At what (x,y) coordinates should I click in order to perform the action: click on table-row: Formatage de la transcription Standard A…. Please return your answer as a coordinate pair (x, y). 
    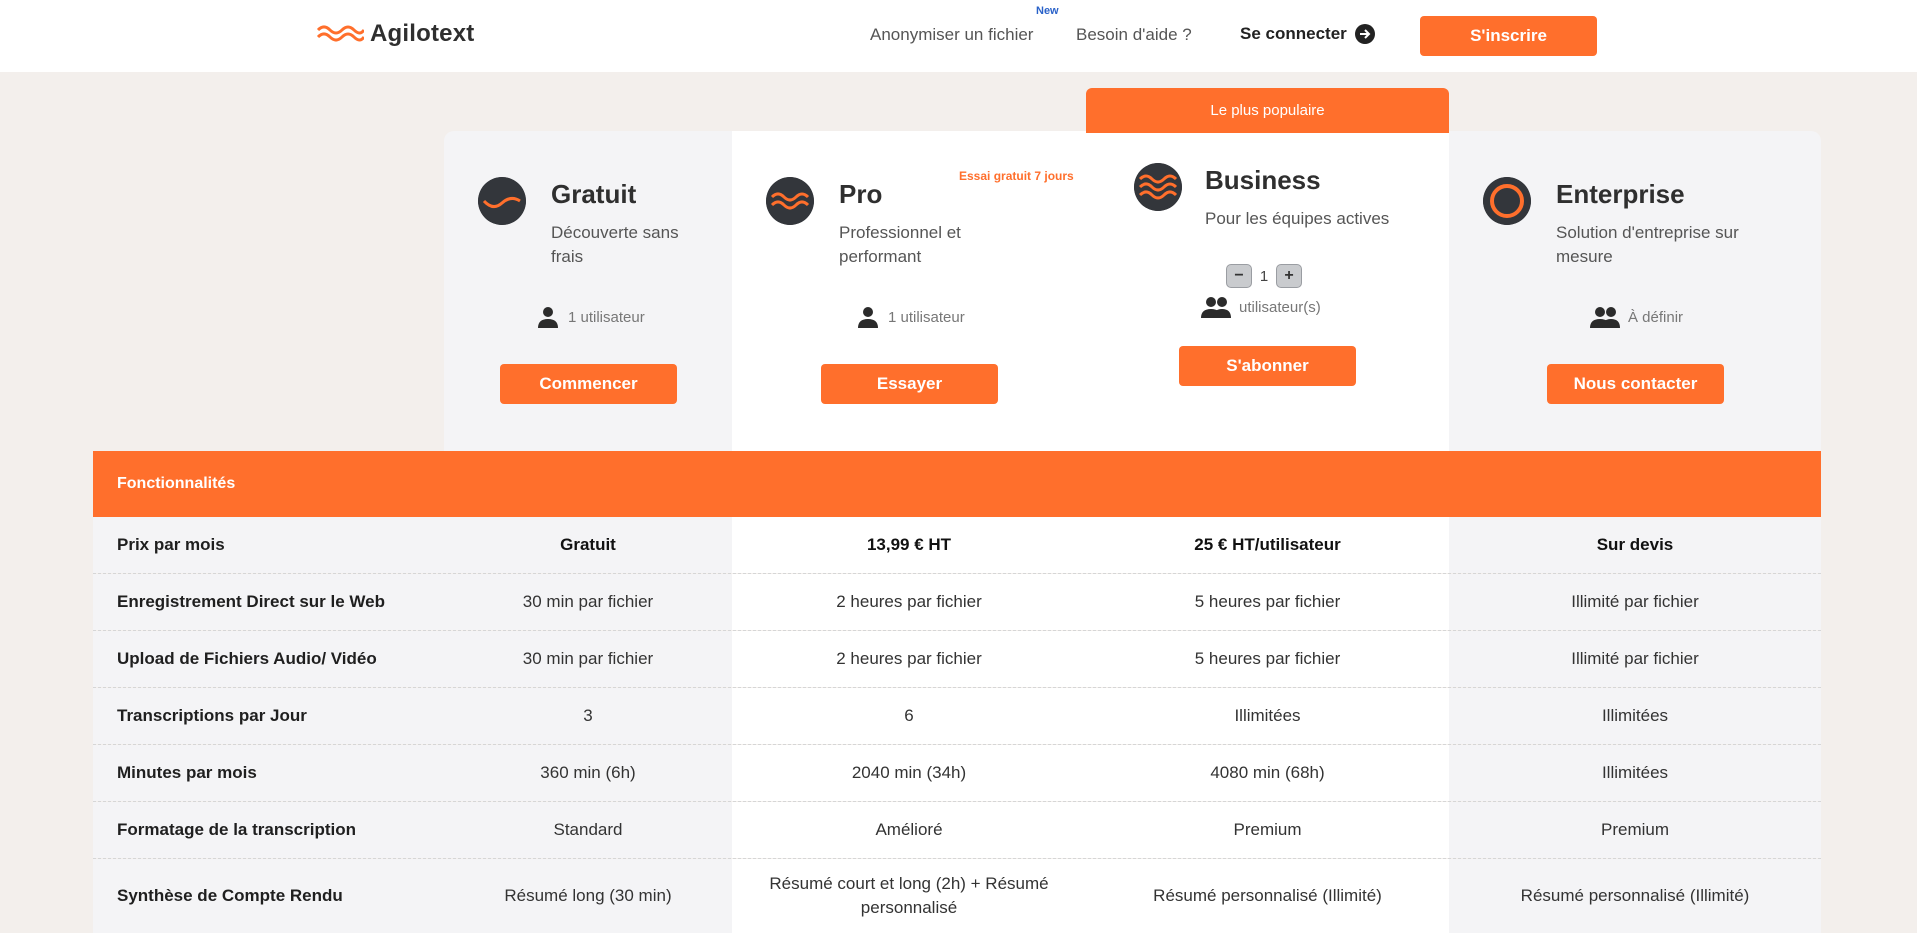
    Looking at the image, I should click on (957, 830).